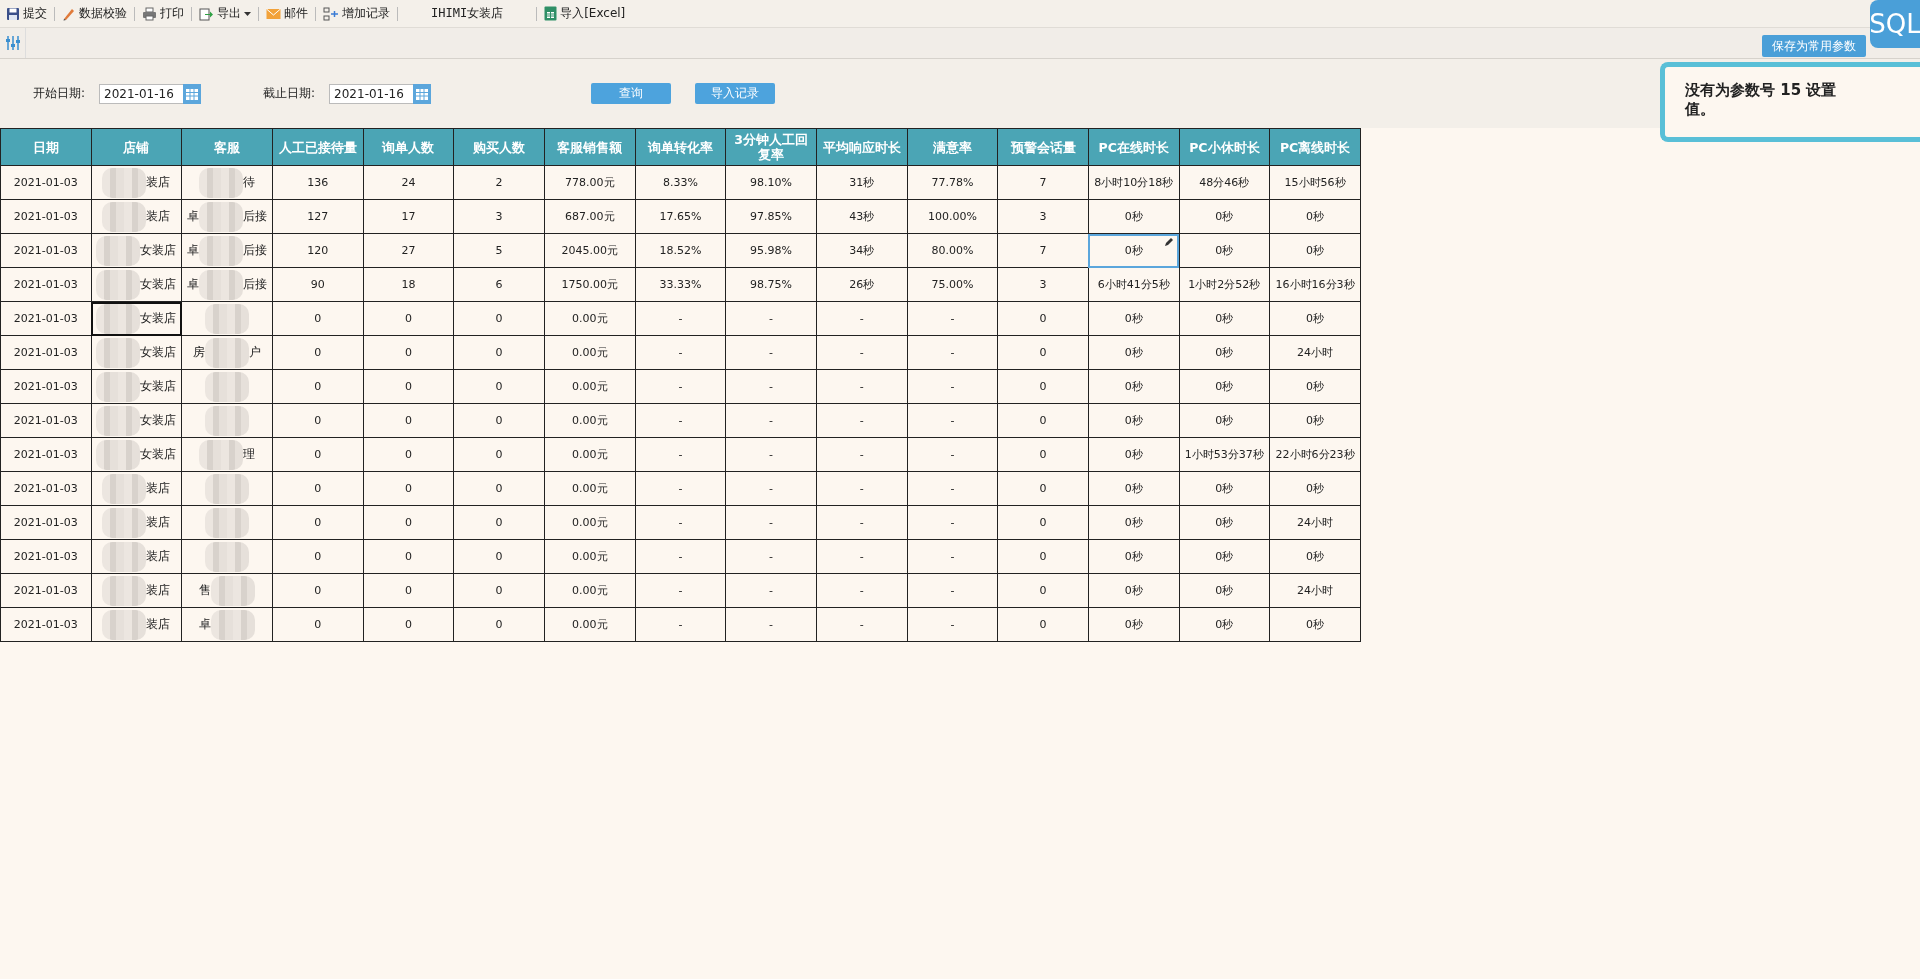 This screenshot has height=979, width=1920. Describe the element at coordinates (499, 284) in the screenshot. I see `table-cell: 6` at that location.